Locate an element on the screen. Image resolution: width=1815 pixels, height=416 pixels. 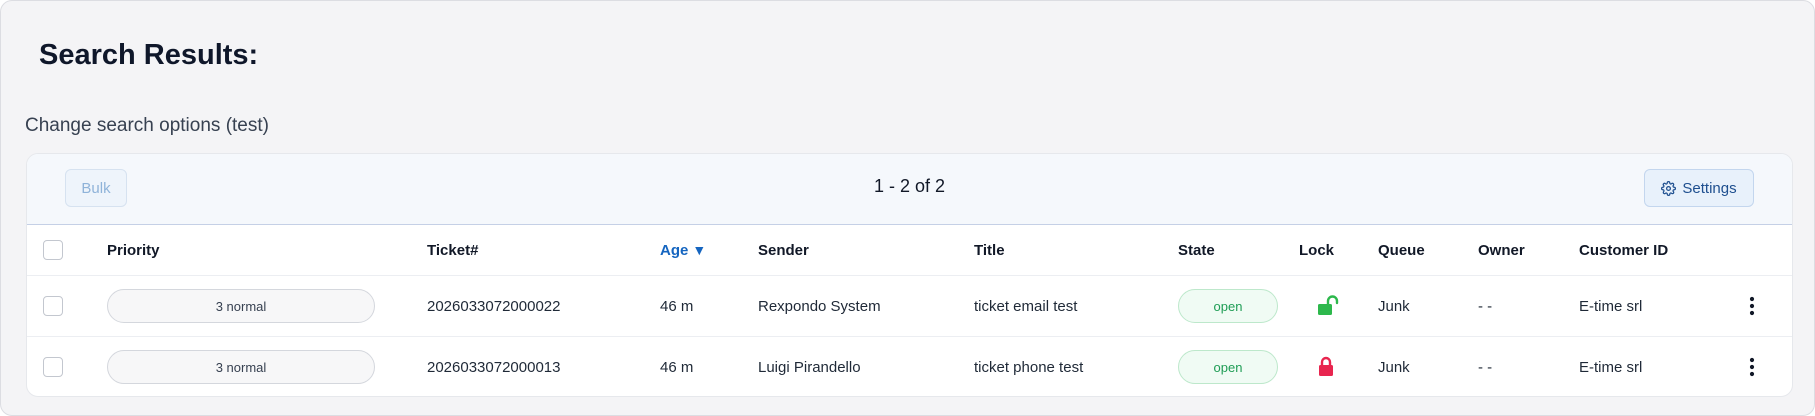
column-header-age: Age ▼ is located at coordinates (683, 250).